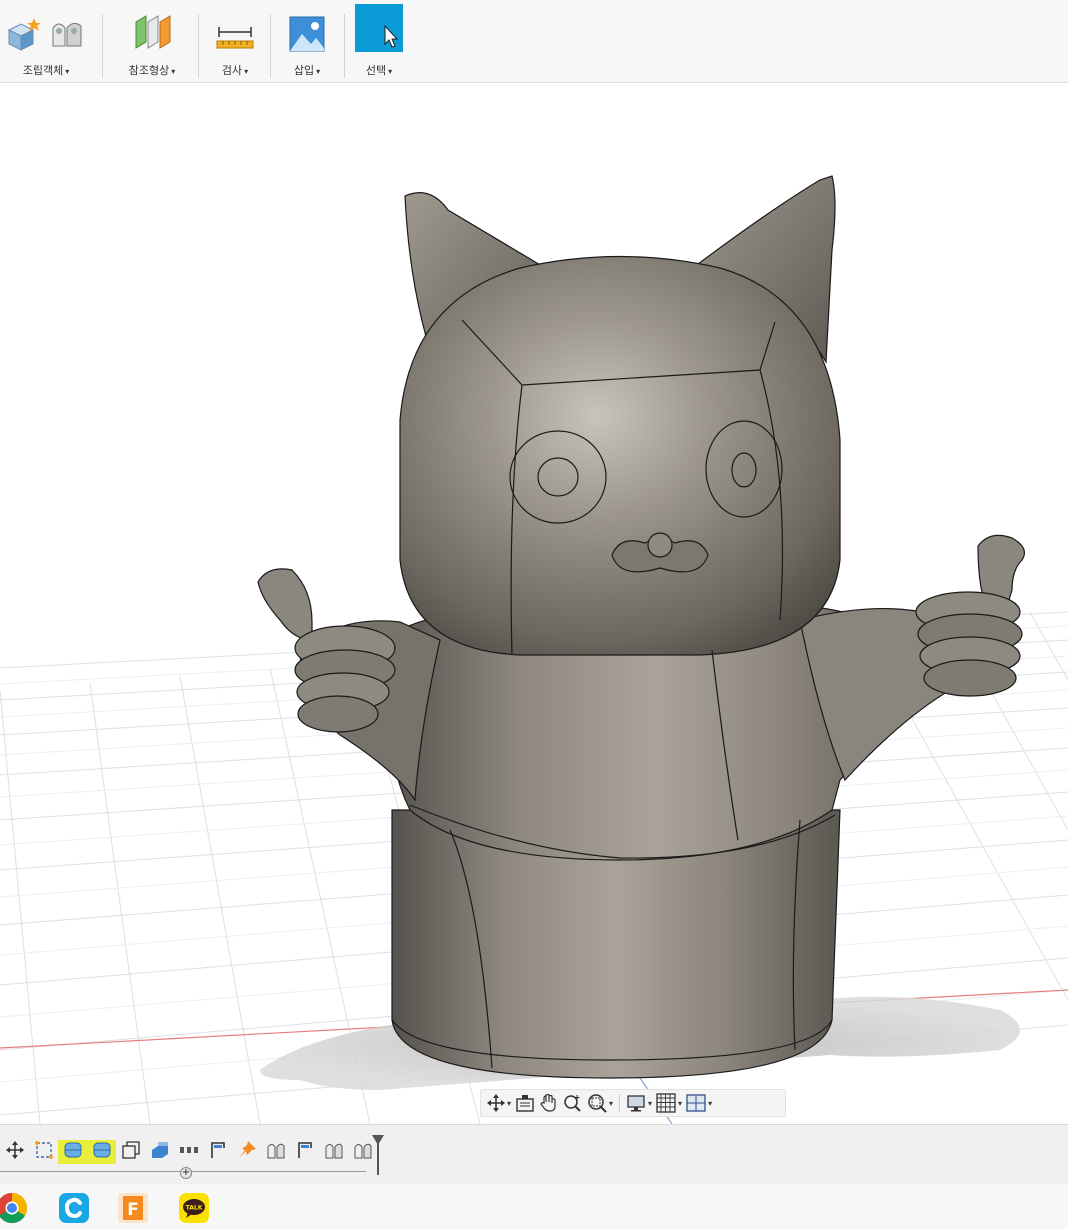 This screenshot has width=1068, height=1229. Describe the element at coordinates (307, 70) in the screenshot. I see `toolbar-group-label: 삽입 ▾` at that location.